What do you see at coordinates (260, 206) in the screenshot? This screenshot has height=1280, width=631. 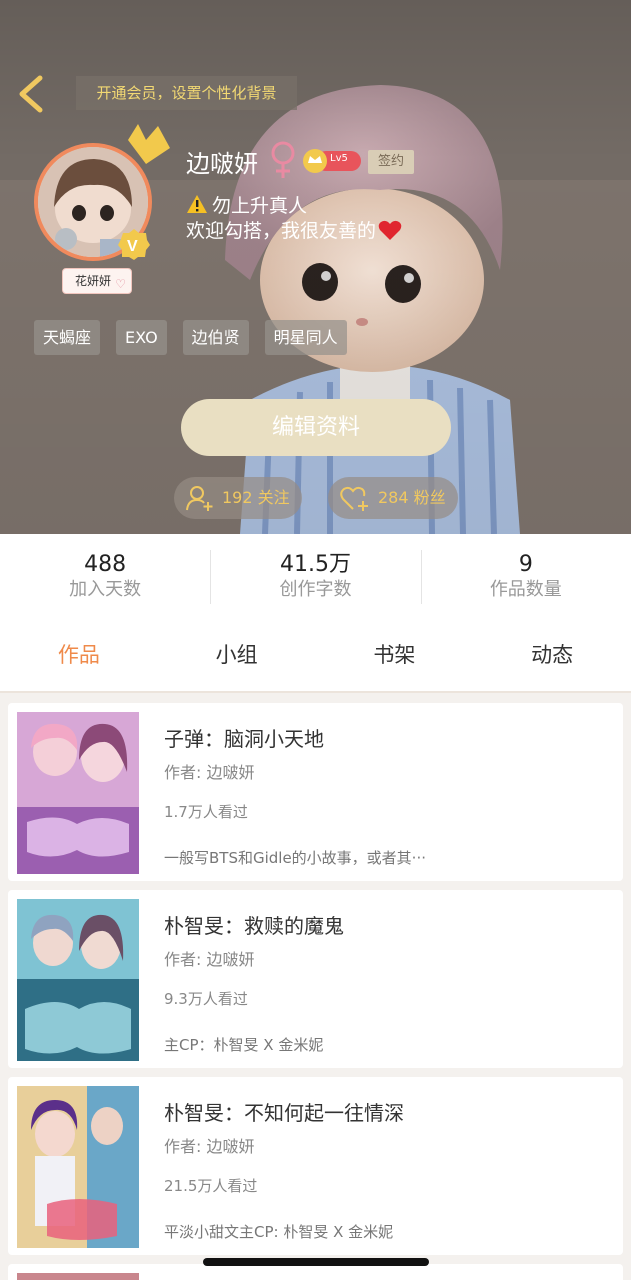 I see `bio-line-1-text: 勿上升真人` at bounding box center [260, 206].